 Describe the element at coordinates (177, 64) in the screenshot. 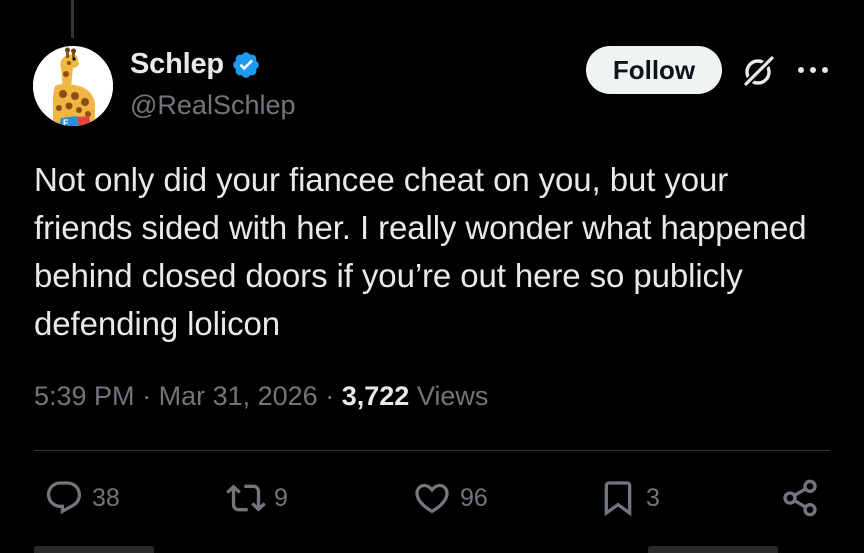

I see `author-display-name: Schlep` at that location.